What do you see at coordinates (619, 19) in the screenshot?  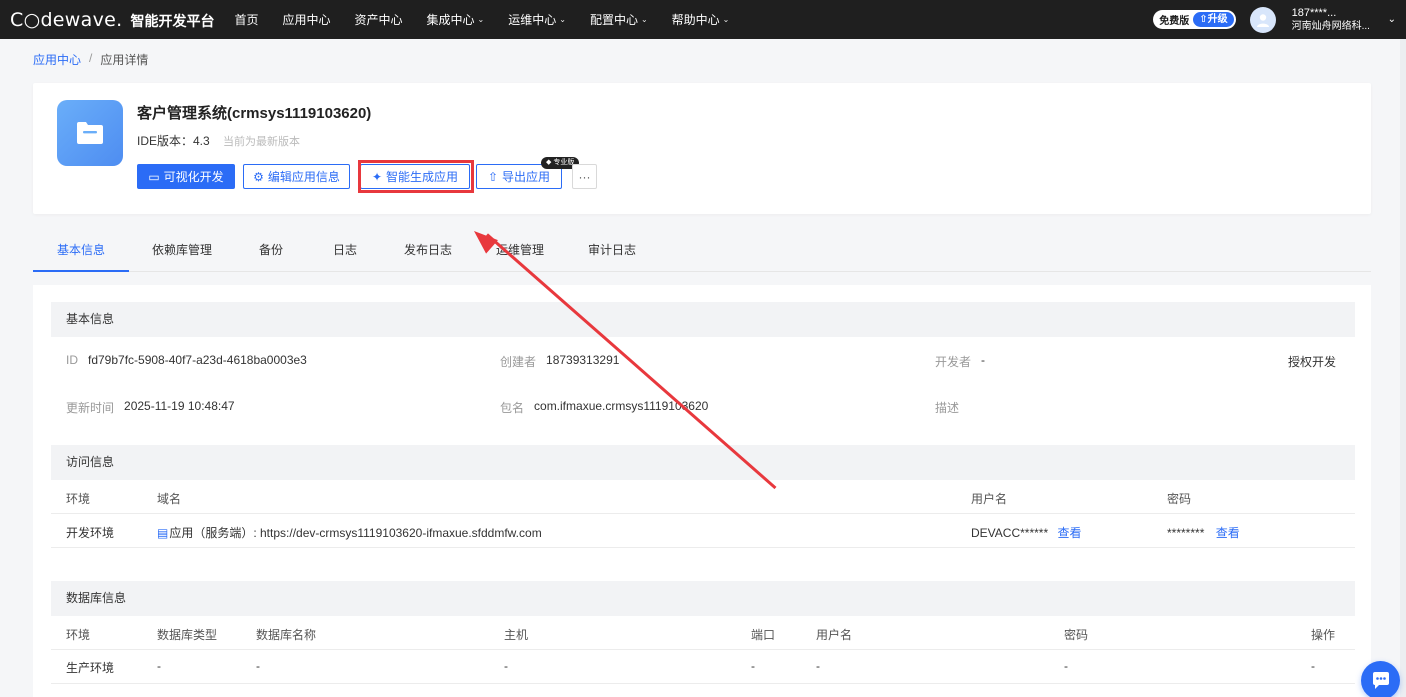 I see `nav-item-config-center: 配置中心 ⌄` at bounding box center [619, 19].